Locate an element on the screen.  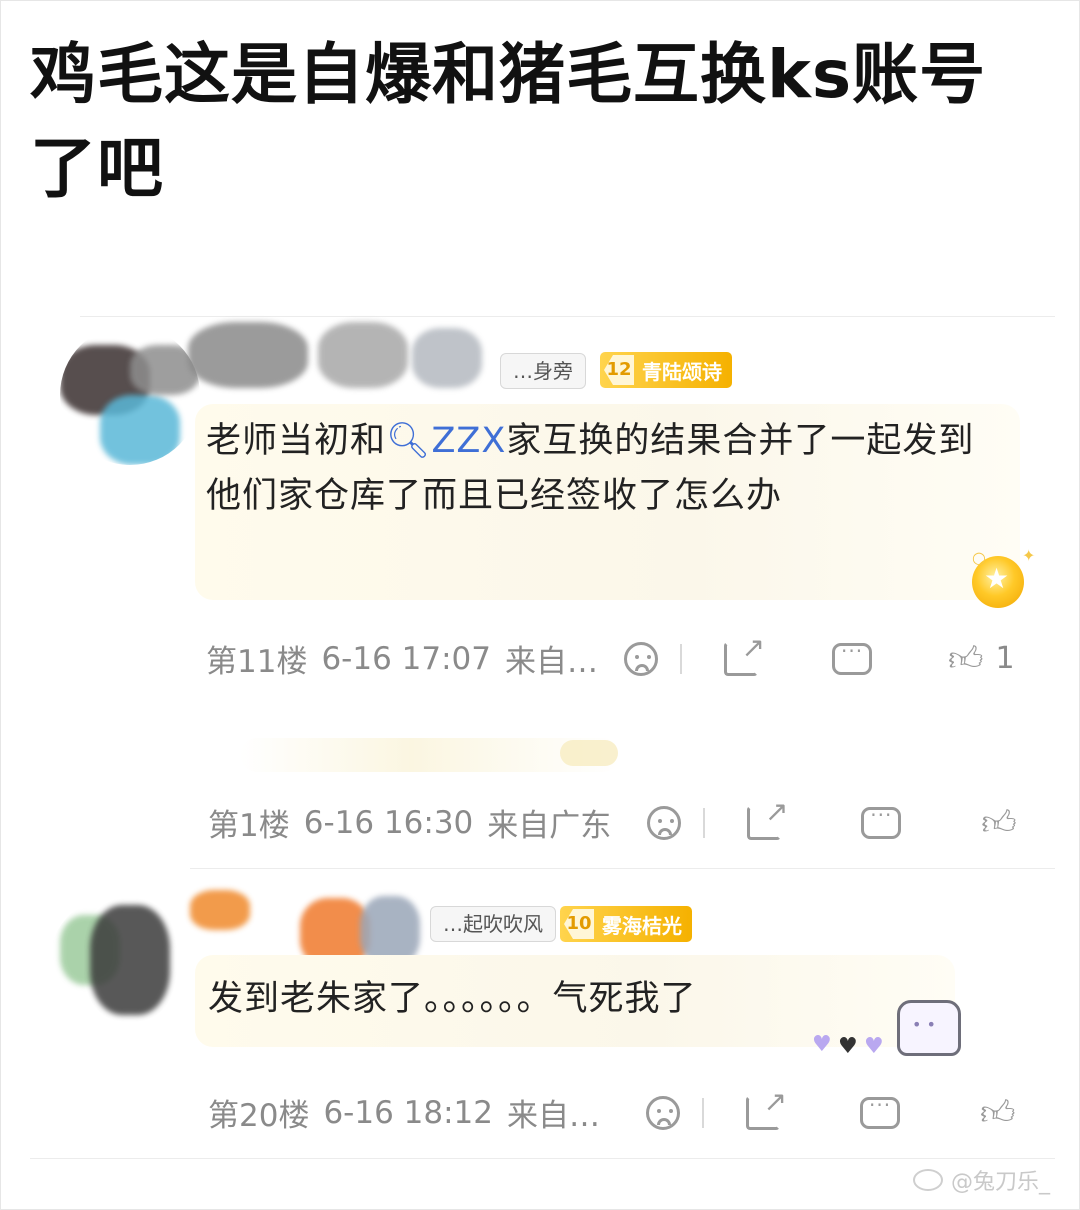
search-icon: 🔍︎ is located at coordinates (409, 441).